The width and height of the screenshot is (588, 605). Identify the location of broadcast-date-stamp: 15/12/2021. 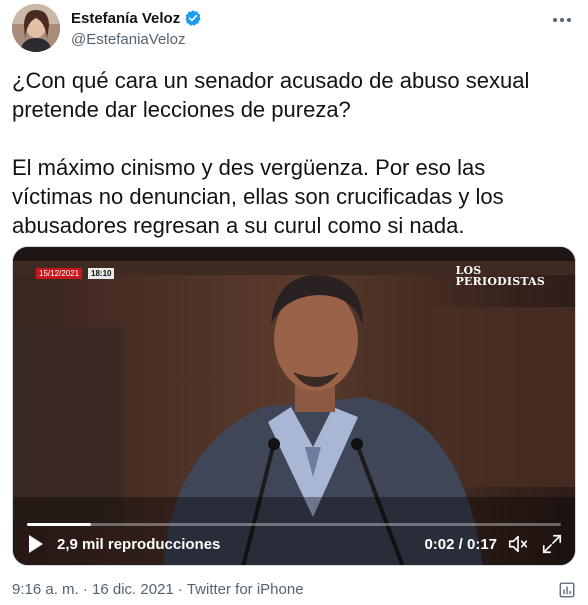
(59, 273).